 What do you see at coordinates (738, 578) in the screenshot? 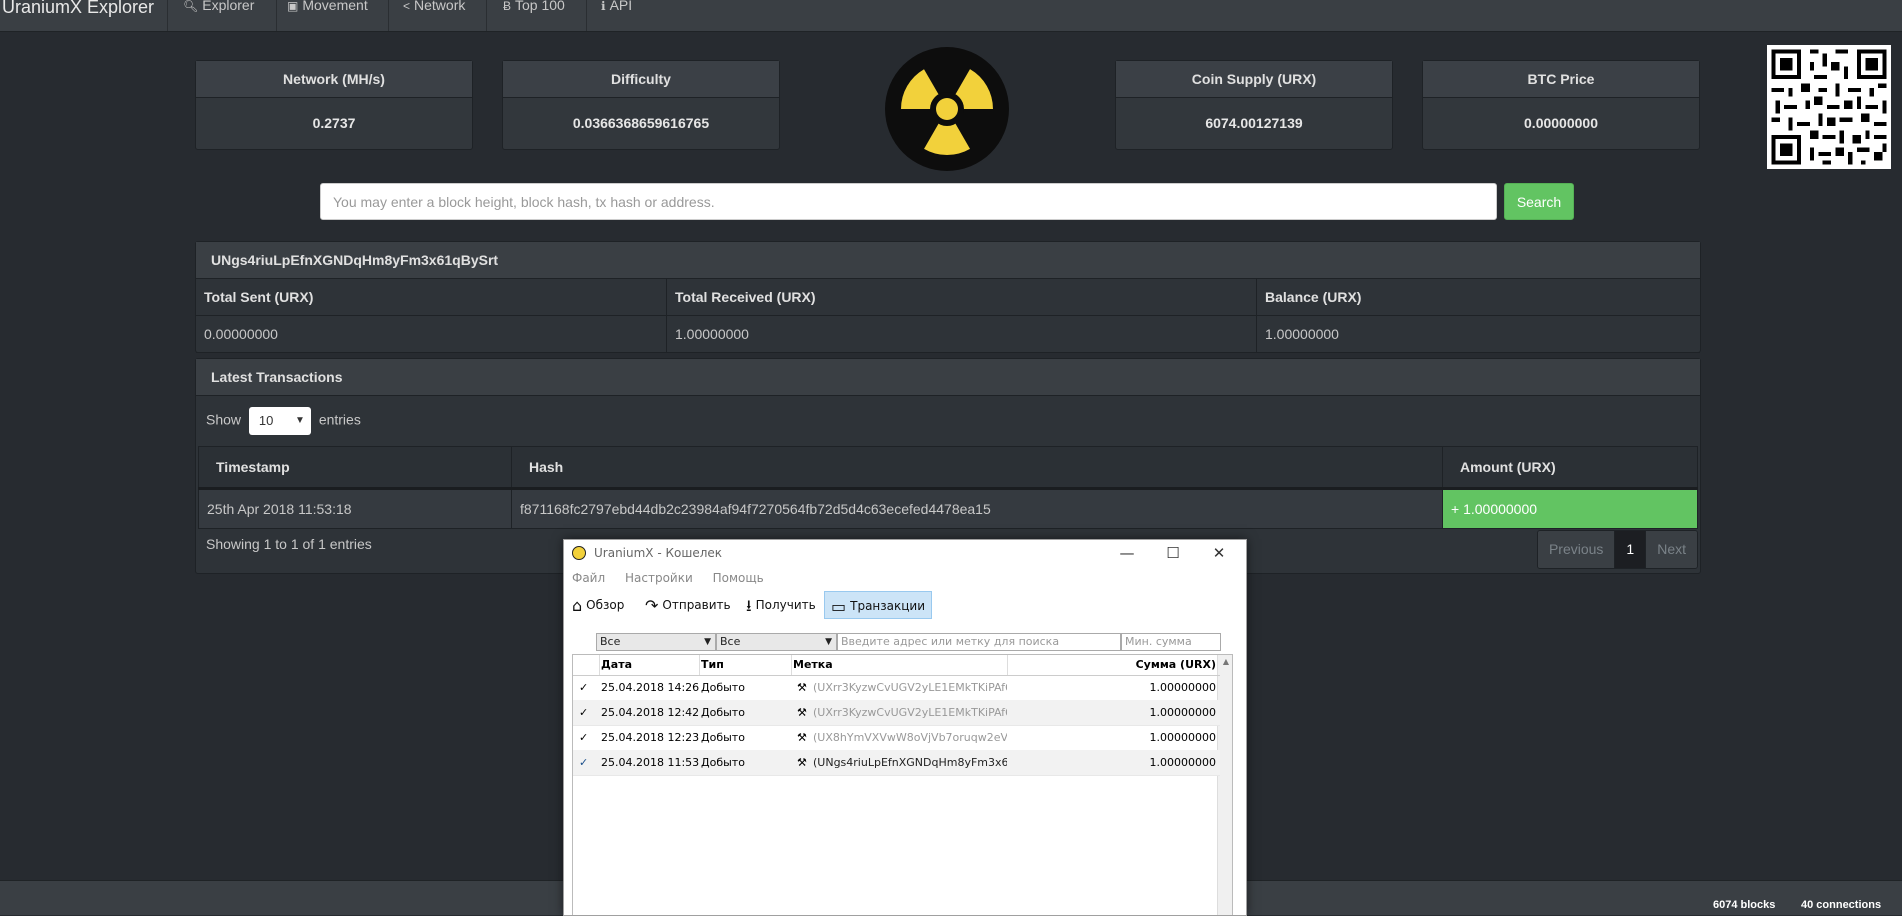
I see `menu-help: Помощь` at bounding box center [738, 578].